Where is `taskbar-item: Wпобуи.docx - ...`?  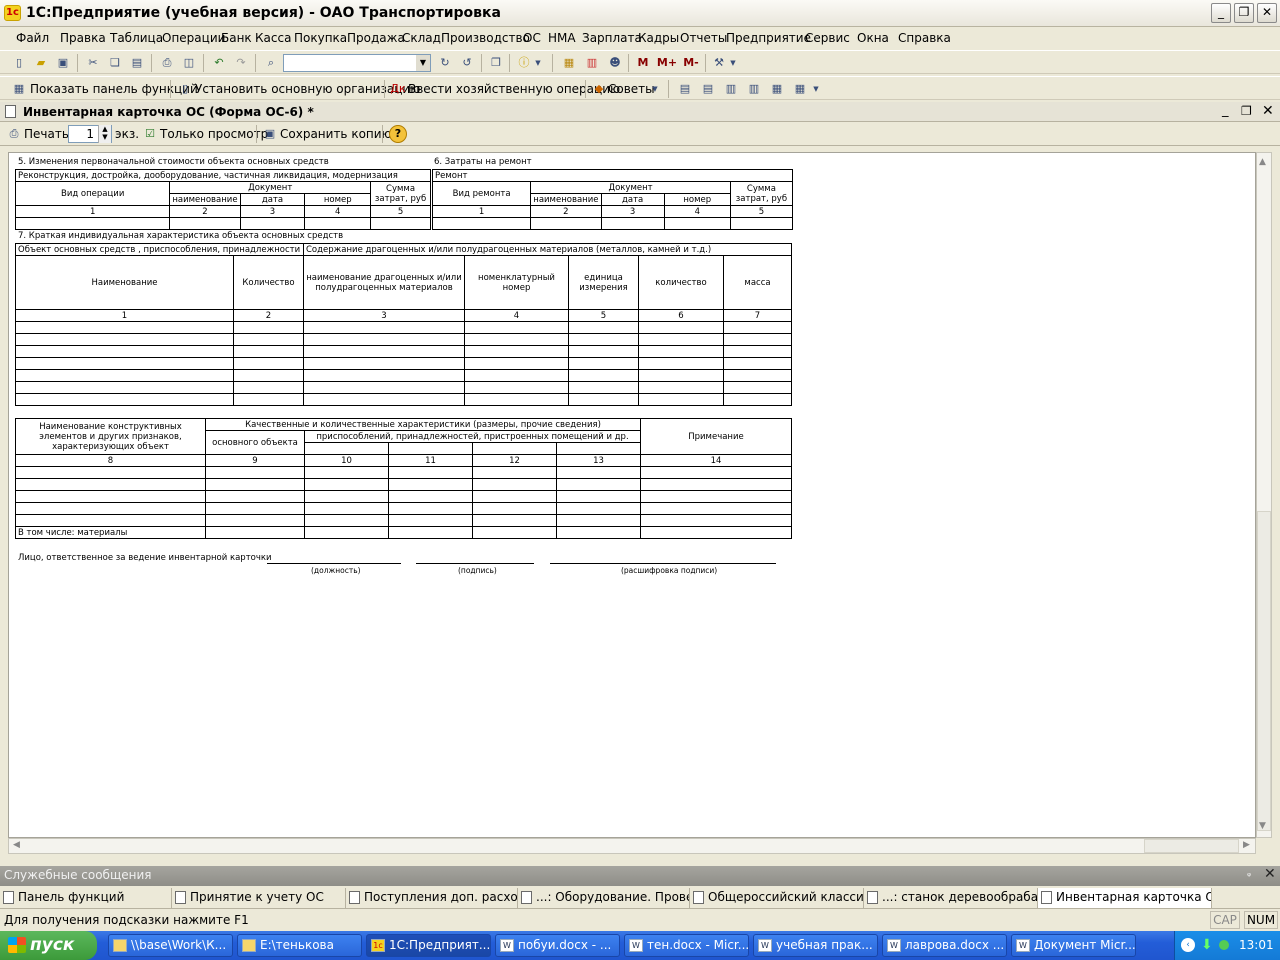
taskbar-item: Wпобуи.docx - ... is located at coordinates (557, 945).